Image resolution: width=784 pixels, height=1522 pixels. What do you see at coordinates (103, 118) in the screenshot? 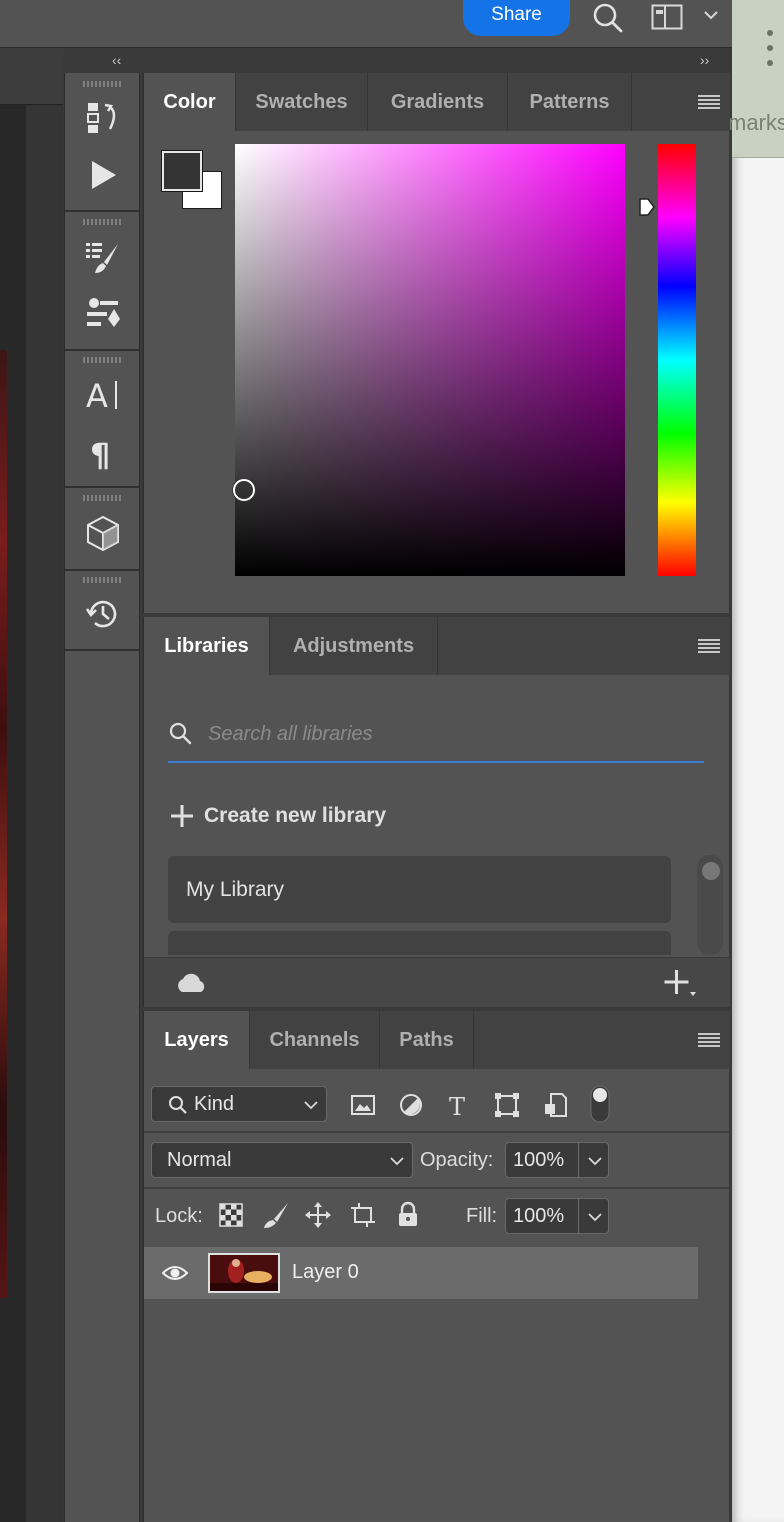
I see `history-states-icon` at bounding box center [103, 118].